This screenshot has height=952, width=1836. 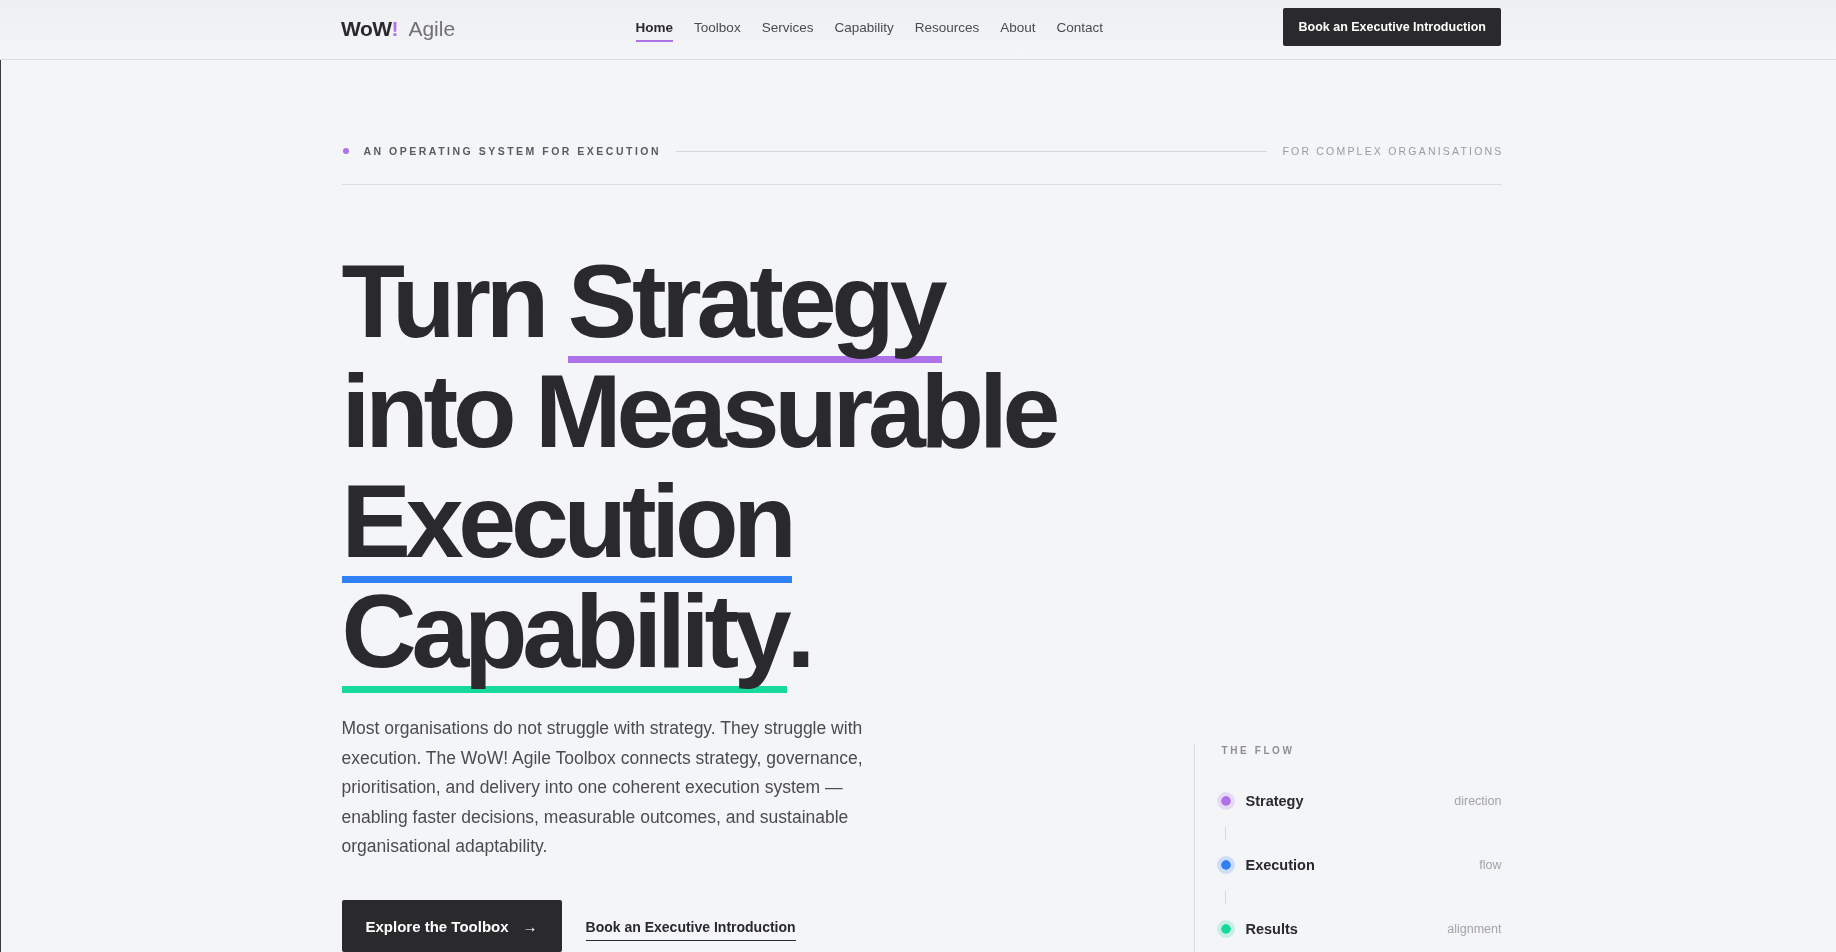 I want to click on header-cta-button: Book an Executive Introduction, so click(x=1392, y=27).